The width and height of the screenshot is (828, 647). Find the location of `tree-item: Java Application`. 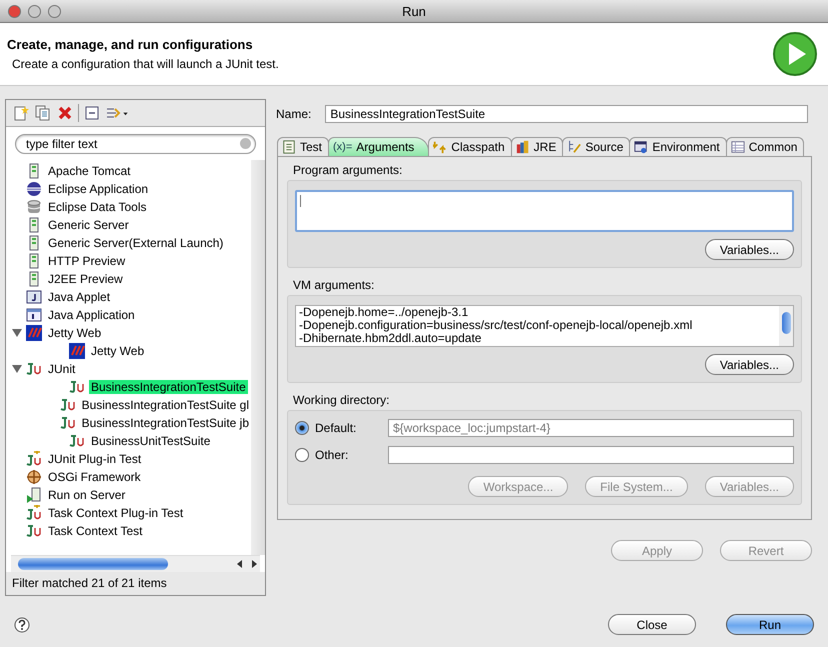

tree-item: Java Application is located at coordinates (91, 315).